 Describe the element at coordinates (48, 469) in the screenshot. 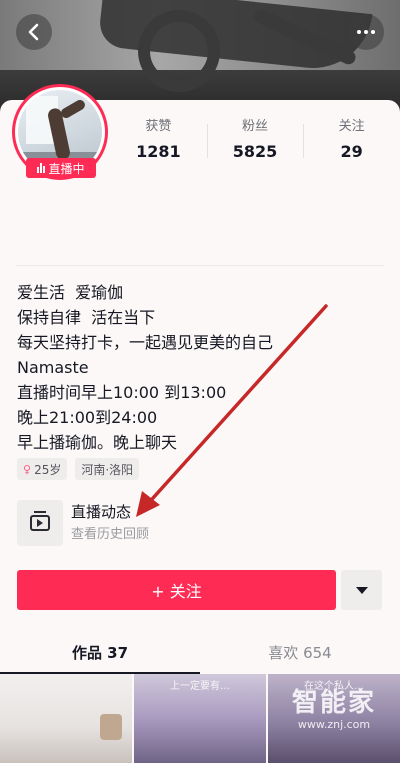

I see `age-tag-label: 25岁` at that location.